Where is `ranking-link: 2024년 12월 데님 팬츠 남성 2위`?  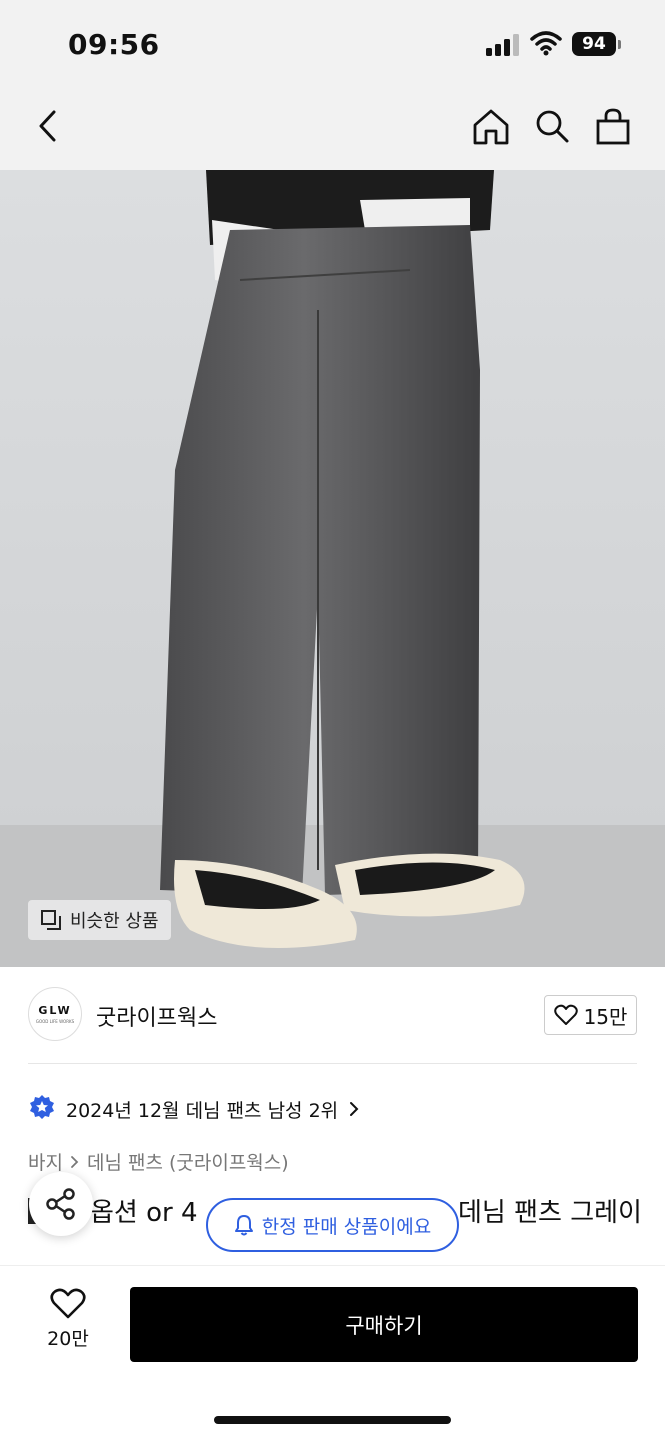
ranking-link: 2024년 12월 데님 팬츠 남성 2위 is located at coordinates (194, 1109).